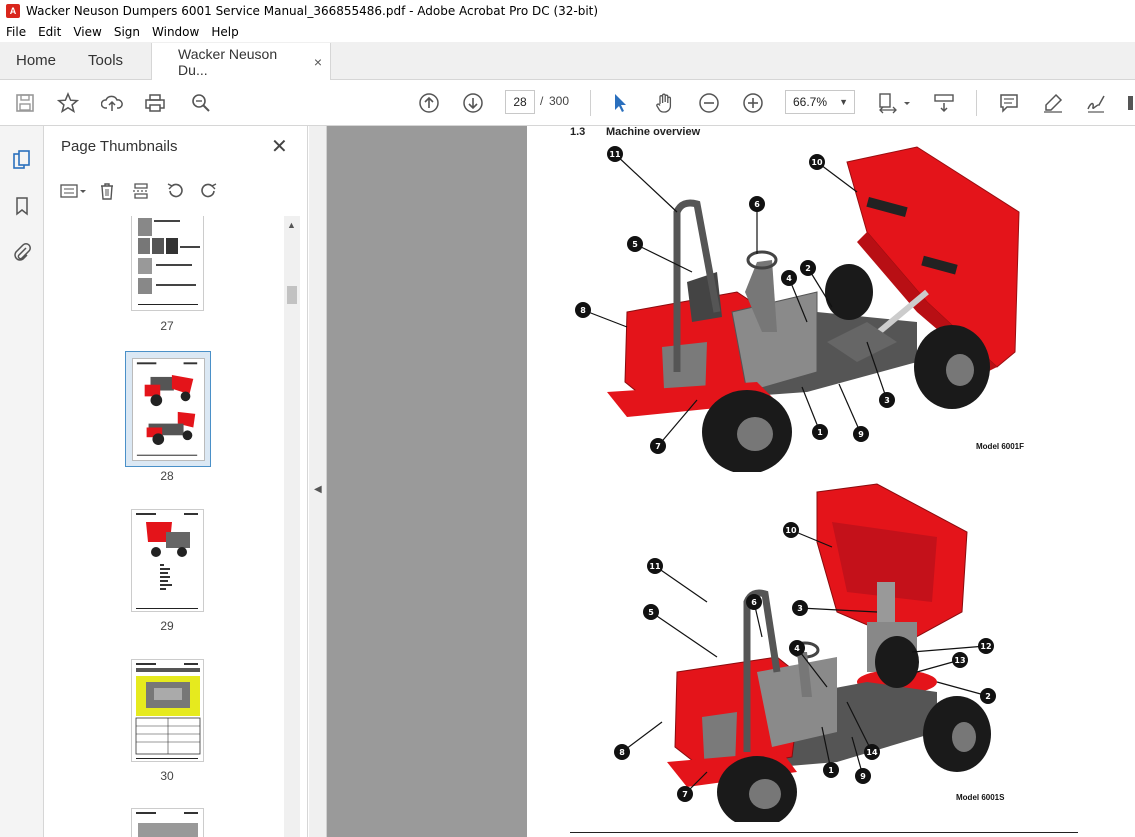 This screenshot has height=837, width=1135. I want to click on callout-label: 10, so click(817, 162).